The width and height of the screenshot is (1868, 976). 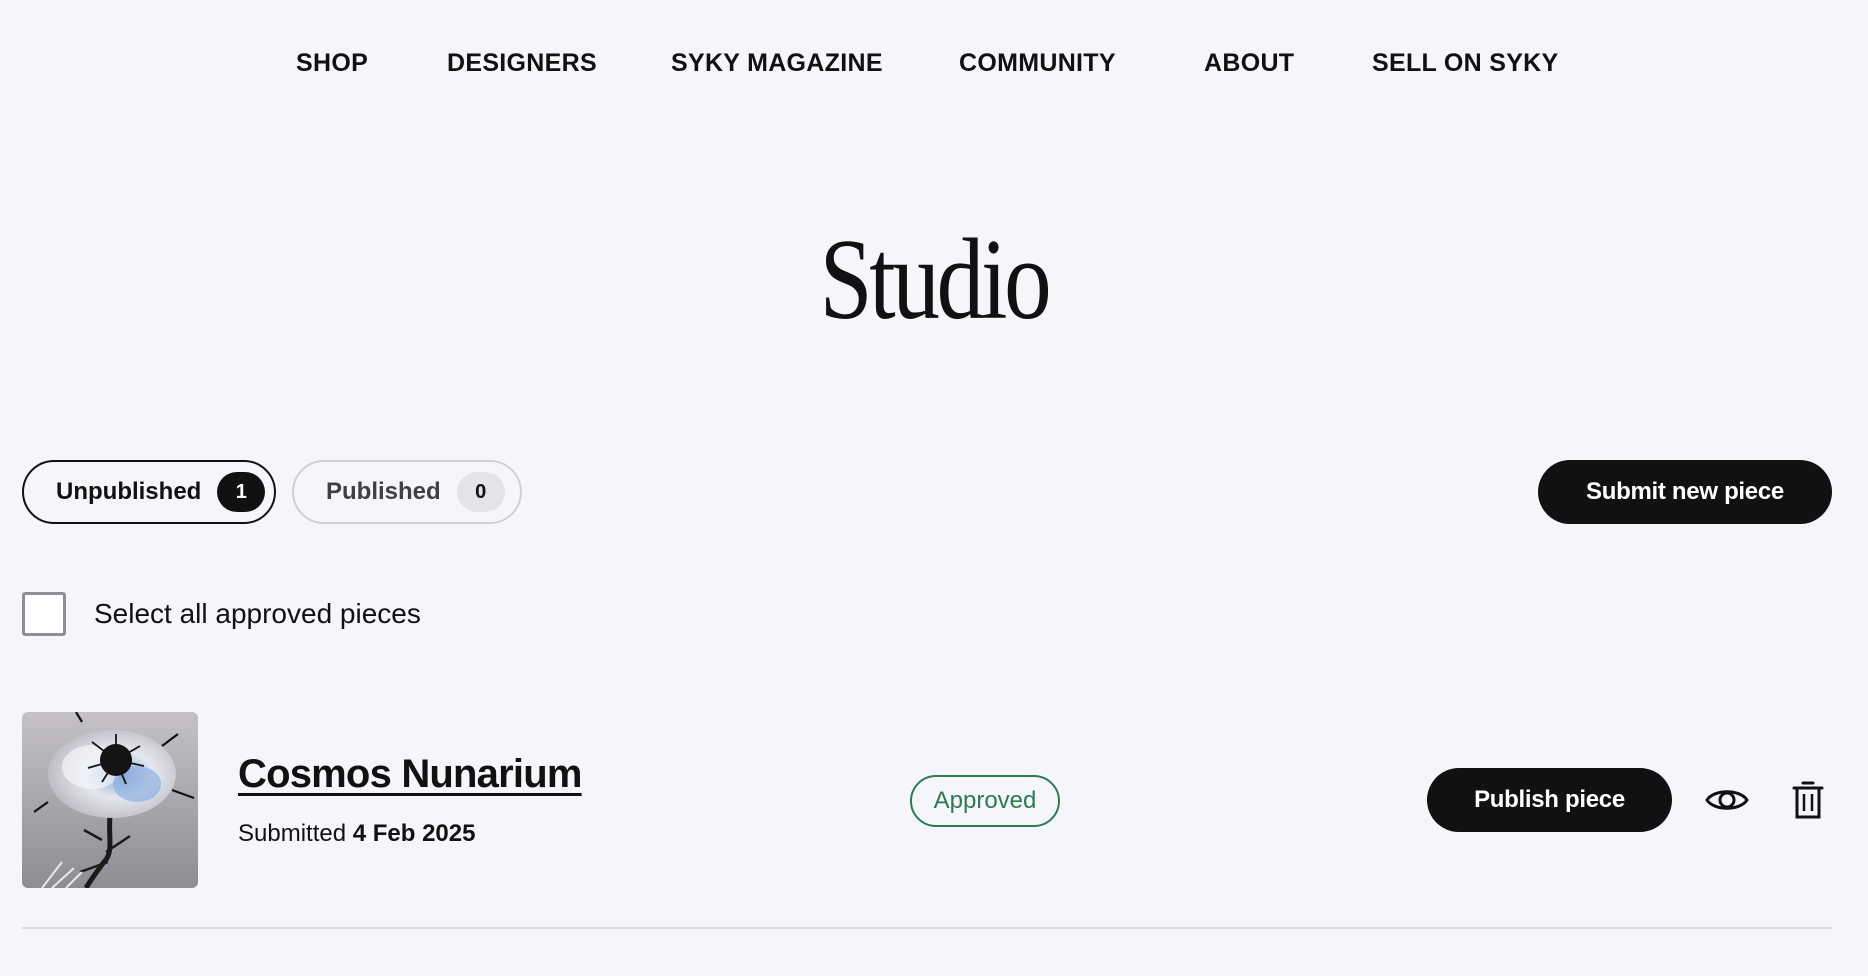 I want to click on nav-sell-on-syky: SELL ON SYKY, so click(x=1465, y=63).